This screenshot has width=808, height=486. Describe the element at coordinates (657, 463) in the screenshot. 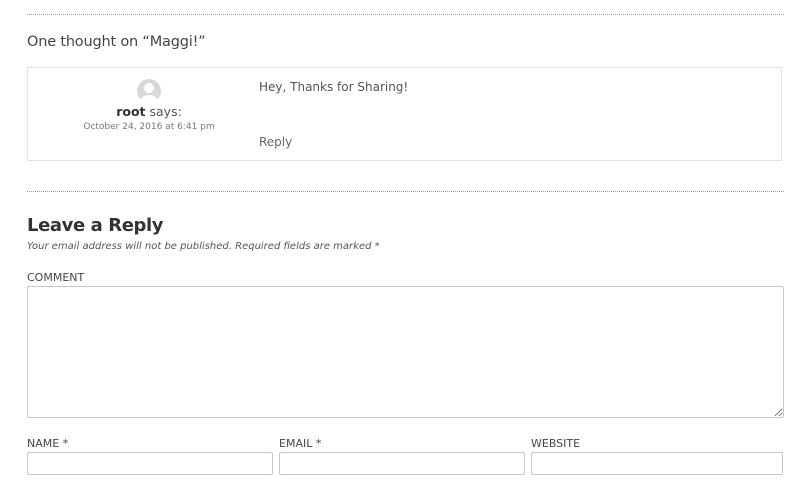

I see `website-input` at that location.